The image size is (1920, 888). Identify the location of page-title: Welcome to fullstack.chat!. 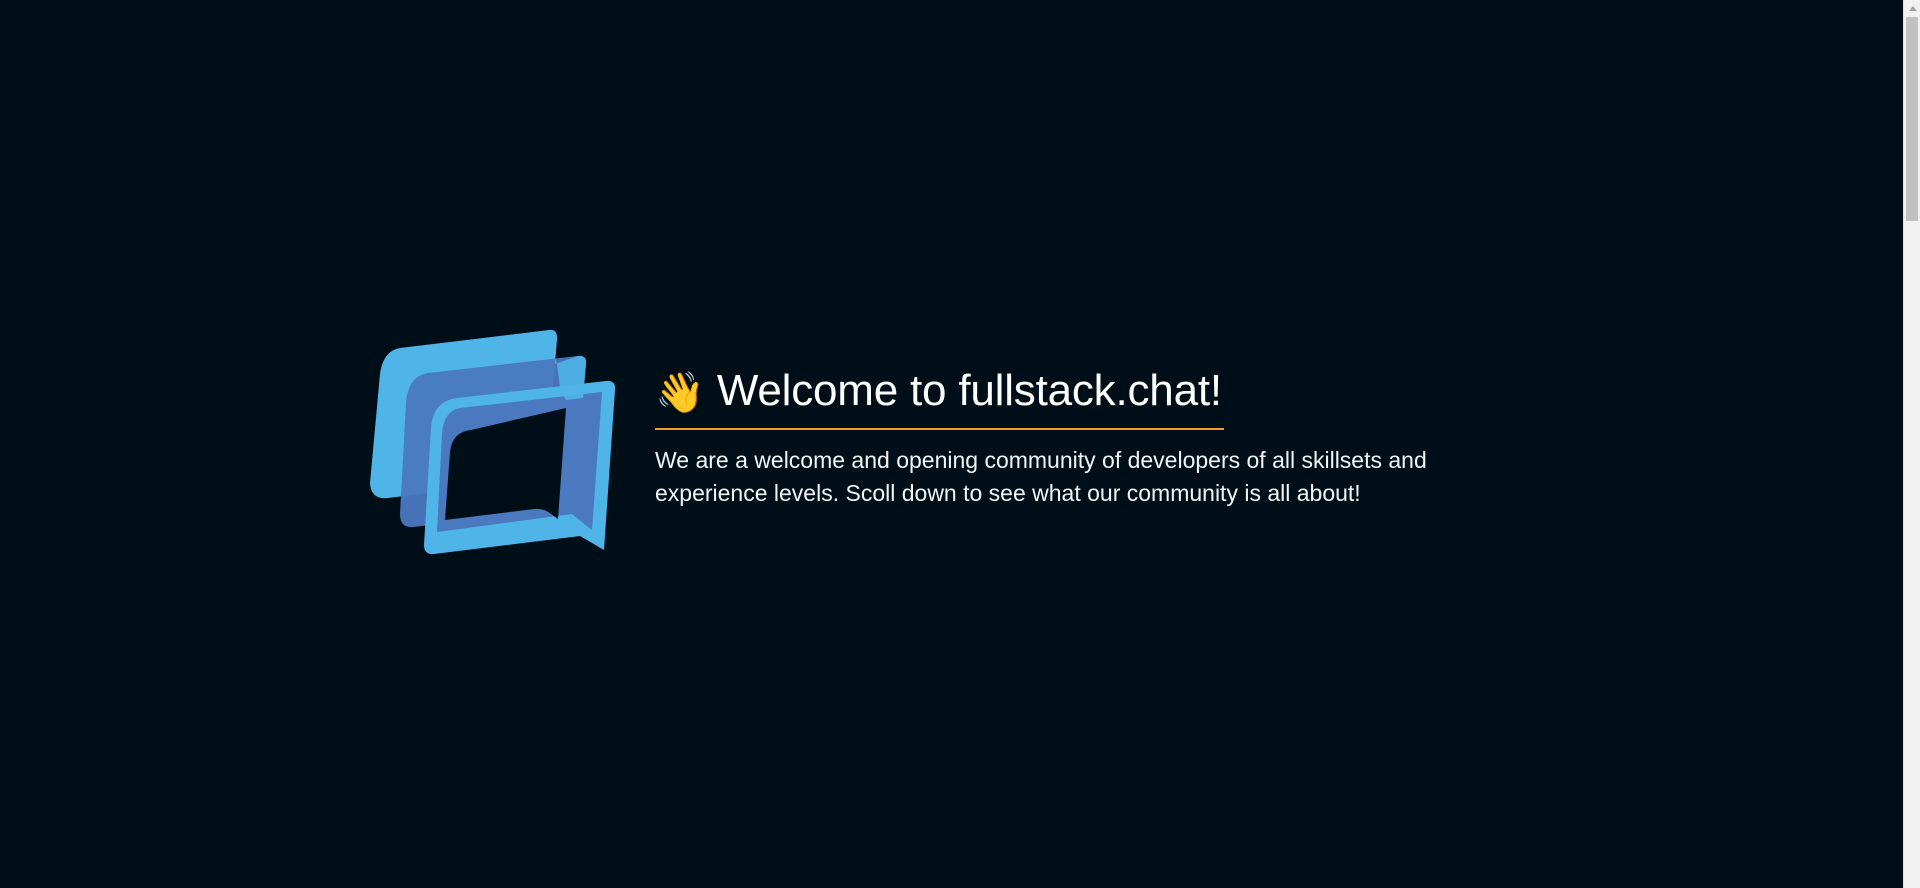
(969, 390).